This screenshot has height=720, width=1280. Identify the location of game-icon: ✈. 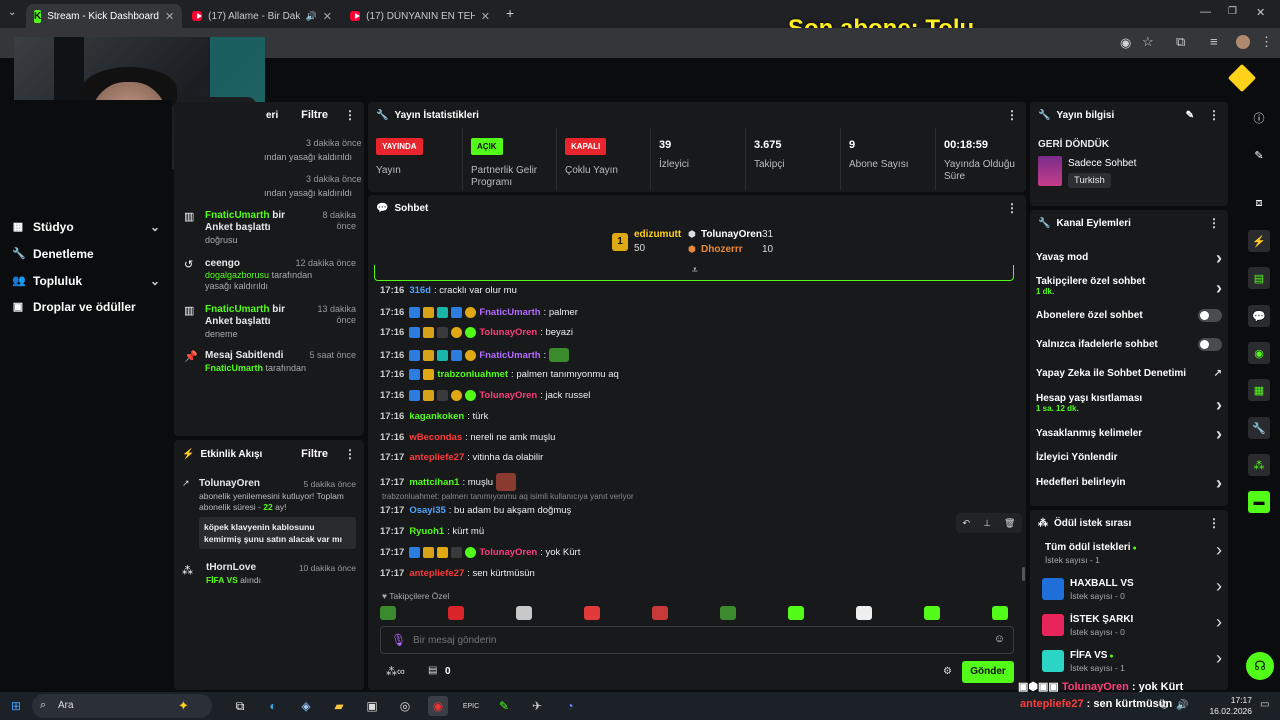
(537, 706).